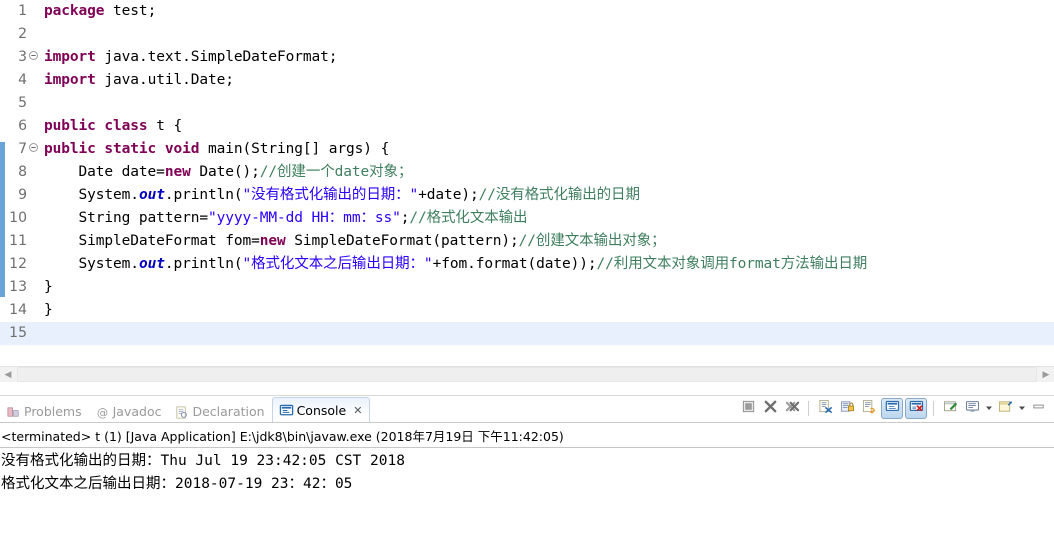  Describe the element at coordinates (151, 195) in the screenshot. I see `code-token: out` at that location.